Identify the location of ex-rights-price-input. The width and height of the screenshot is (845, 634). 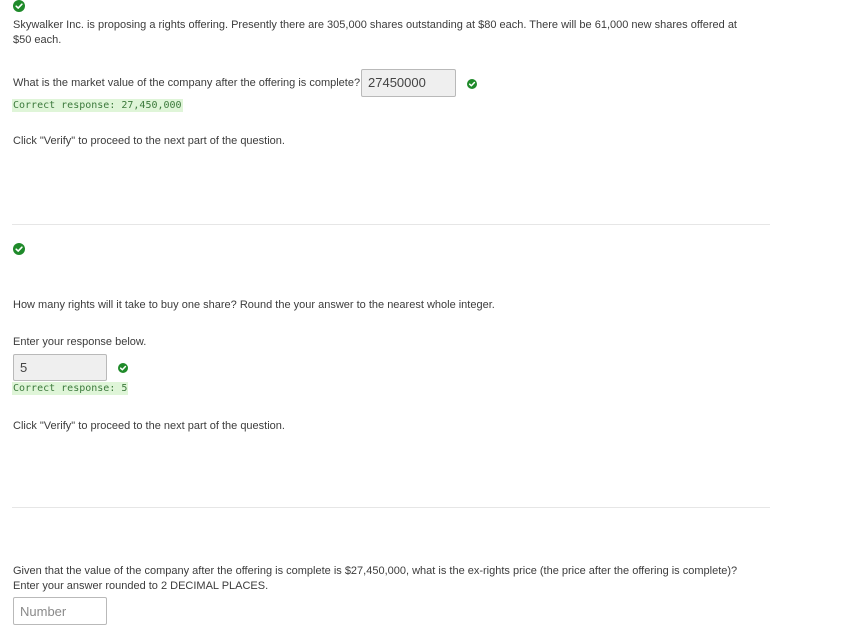
(60, 611).